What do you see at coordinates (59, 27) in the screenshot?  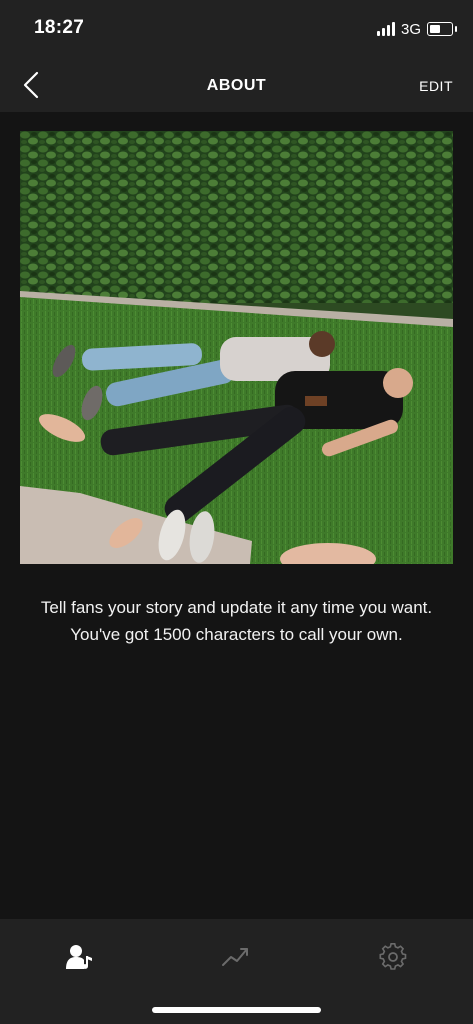 I see `status-time: 18:27` at bounding box center [59, 27].